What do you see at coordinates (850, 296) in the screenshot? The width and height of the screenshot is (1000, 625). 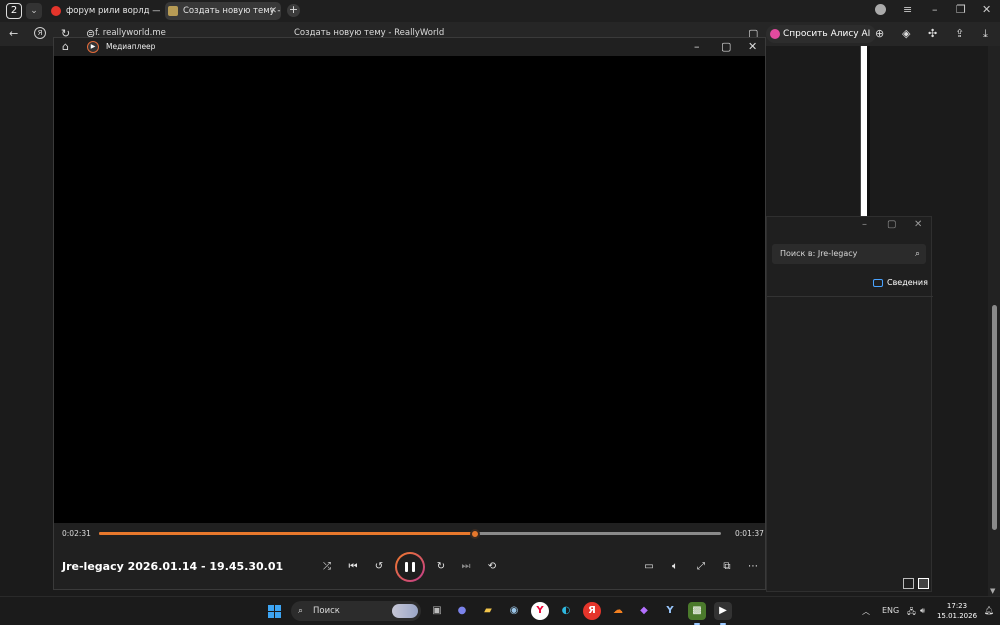 I see `explorer-divider` at bounding box center [850, 296].